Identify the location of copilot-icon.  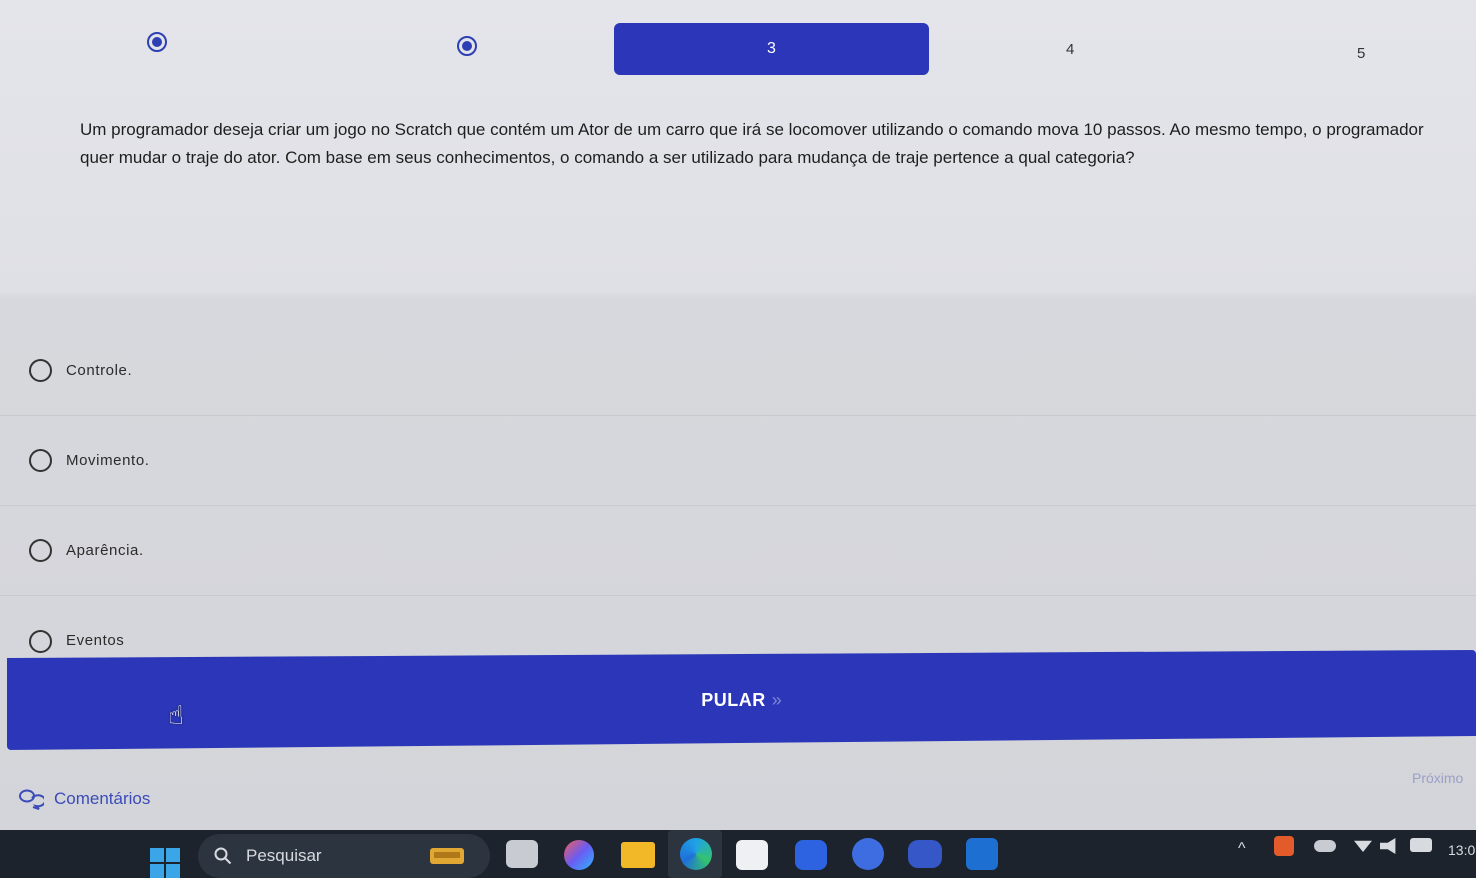
(579, 855).